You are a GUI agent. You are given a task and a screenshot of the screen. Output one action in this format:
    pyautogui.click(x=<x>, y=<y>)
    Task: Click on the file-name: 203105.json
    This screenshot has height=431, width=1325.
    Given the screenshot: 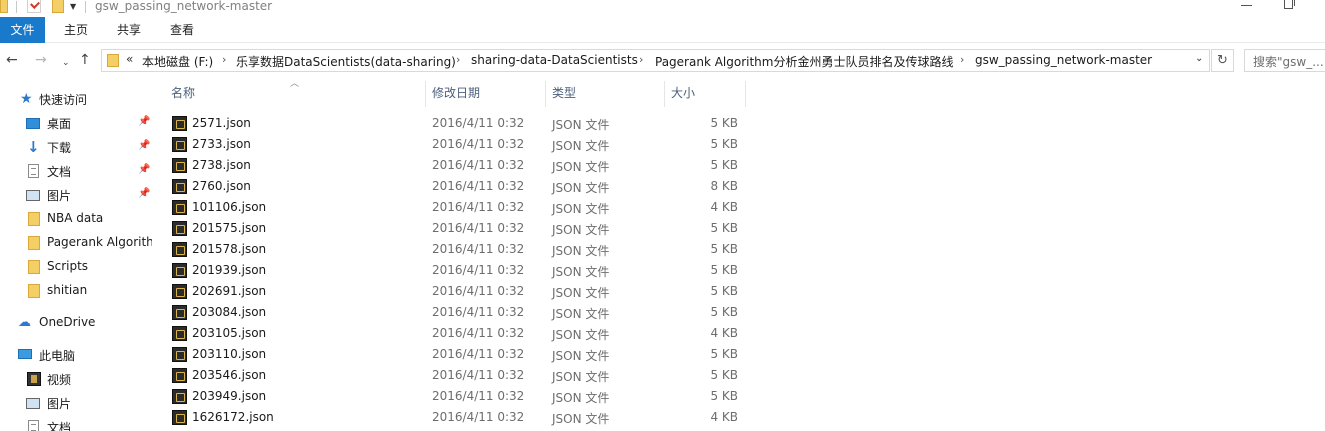 What is the action you would take?
    pyautogui.click(x=229, y=333)
    